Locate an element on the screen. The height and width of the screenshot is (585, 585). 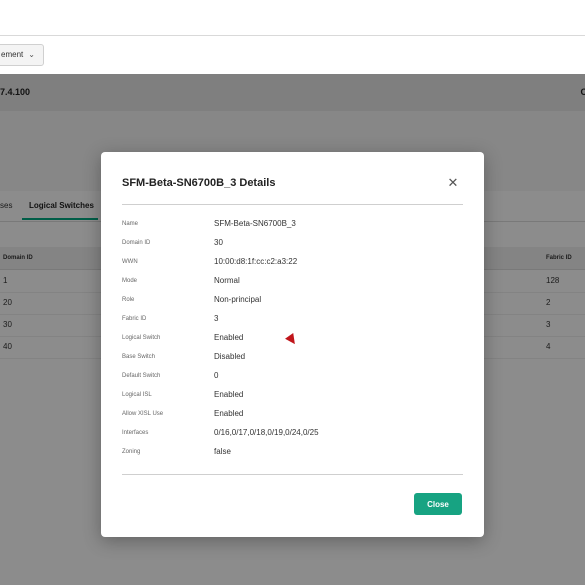
footer-divider is located at coordinates (292, 474).